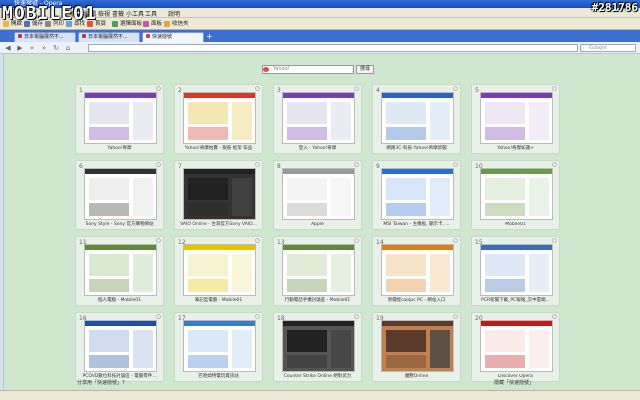 The image size is (640, 400). Describe the element at coordinates (317, 119) in the screenshot. I see `speed-dial-item: 3 登入 - Yahoo!奇摩` at that location.